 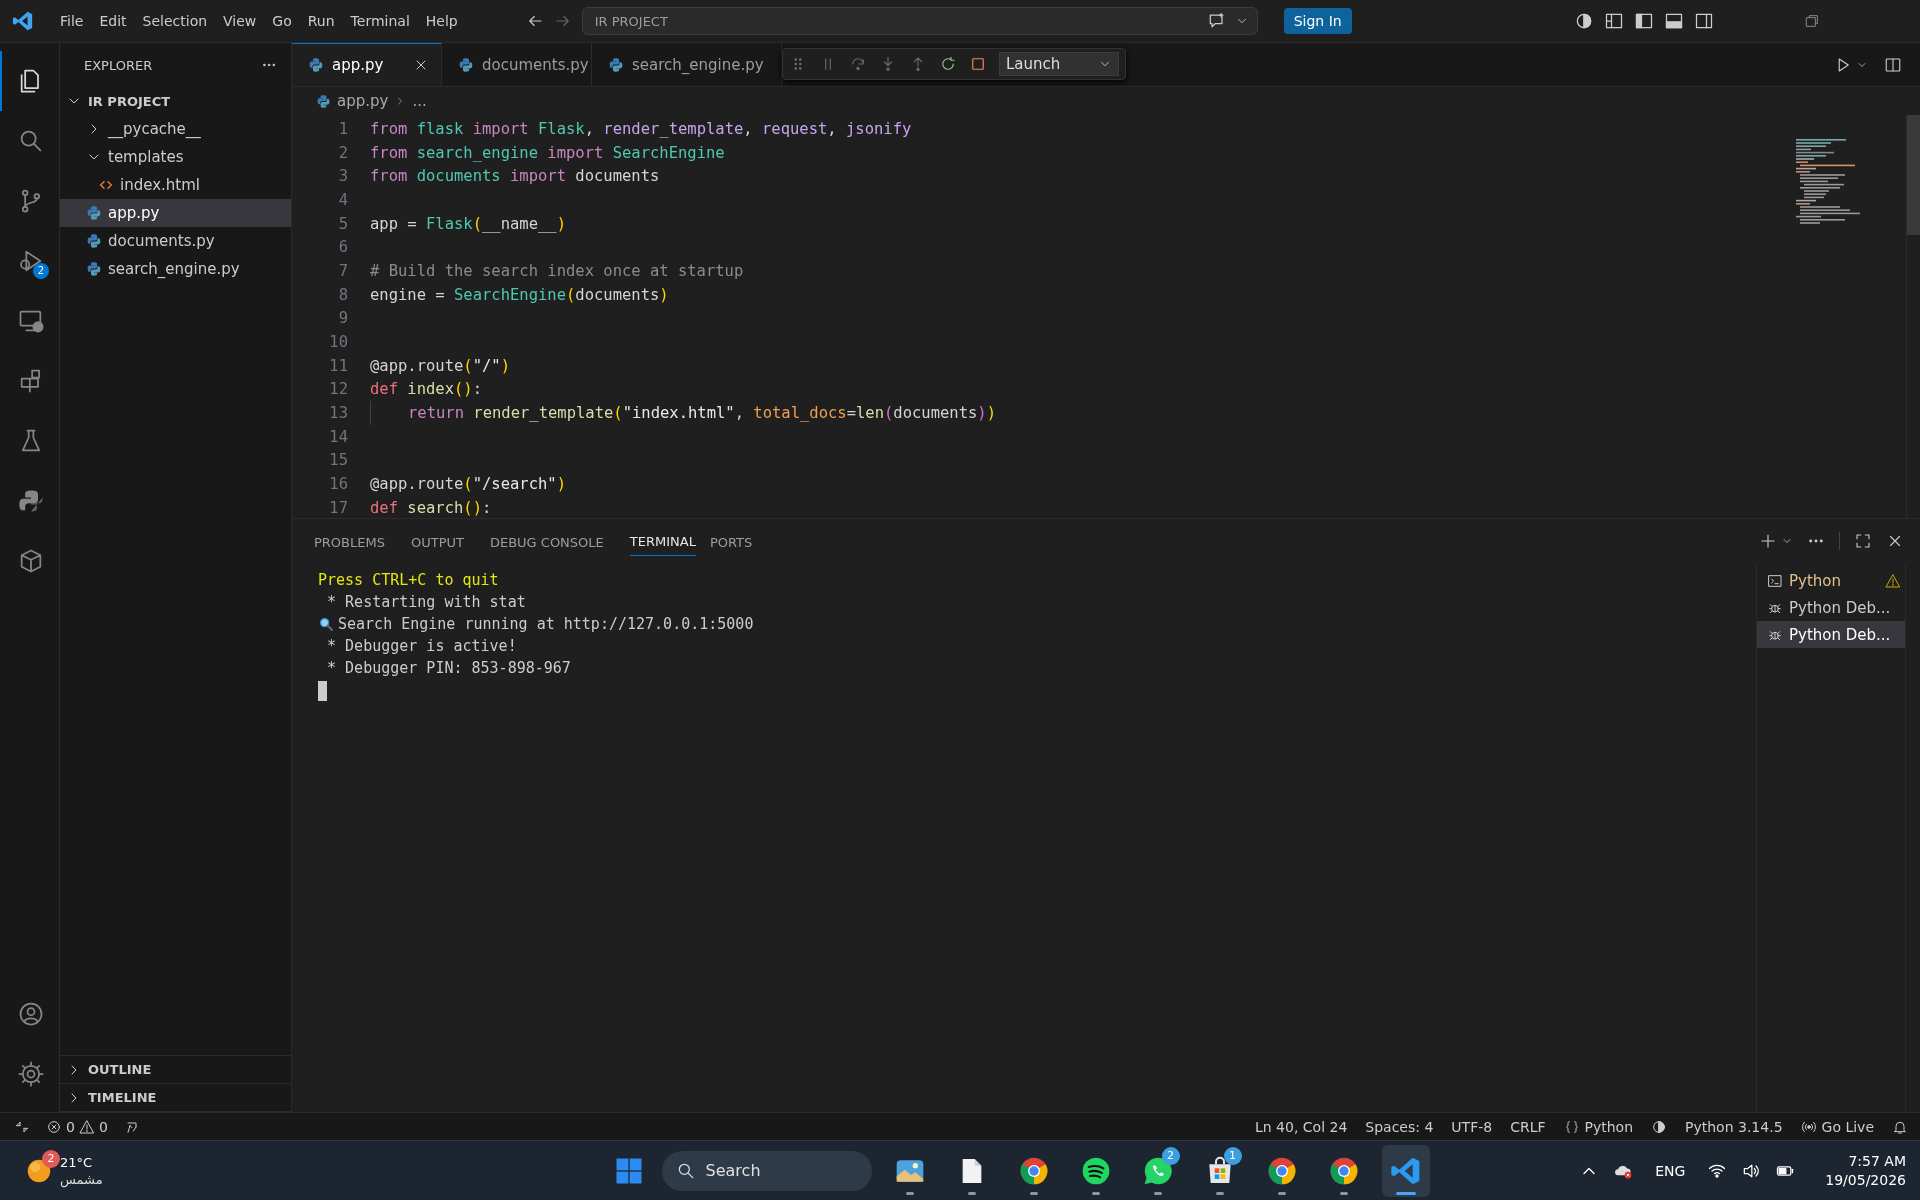 What do you see at coordinates (641, 129) in the screenshot?
I see `code-line: from flask import Flask, render_template, request, jsonify` at bounding box center [641, 129].